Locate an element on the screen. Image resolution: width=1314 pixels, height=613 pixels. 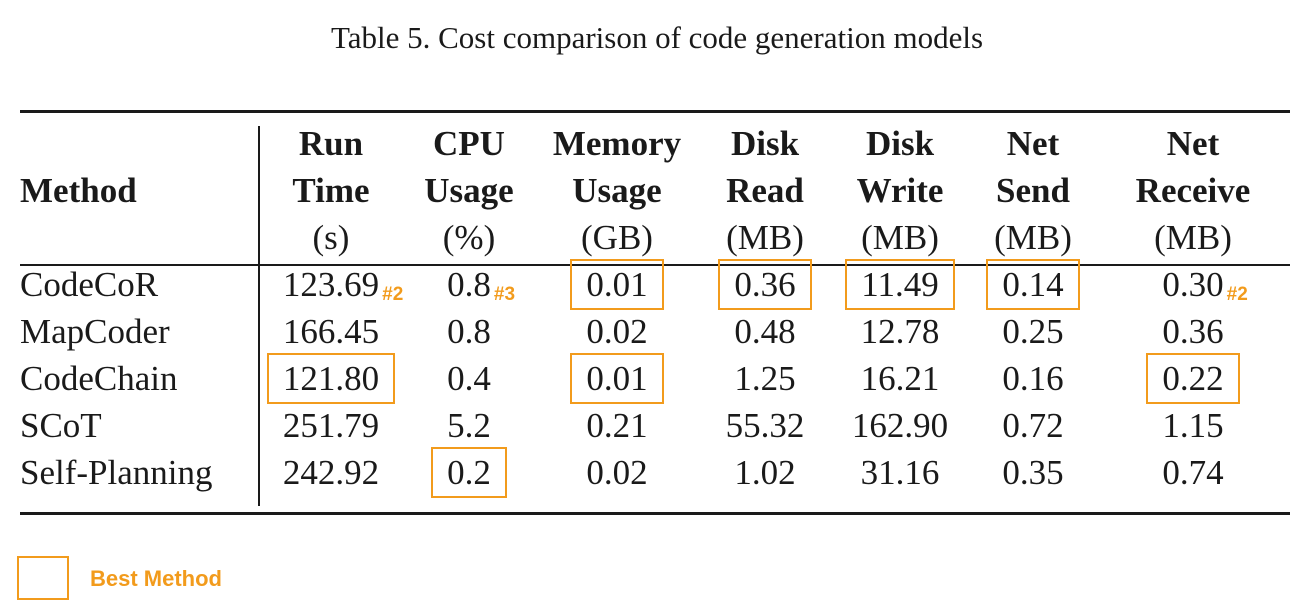
value-cell-cpu: 0.8 is located at coordinates (469, 331).